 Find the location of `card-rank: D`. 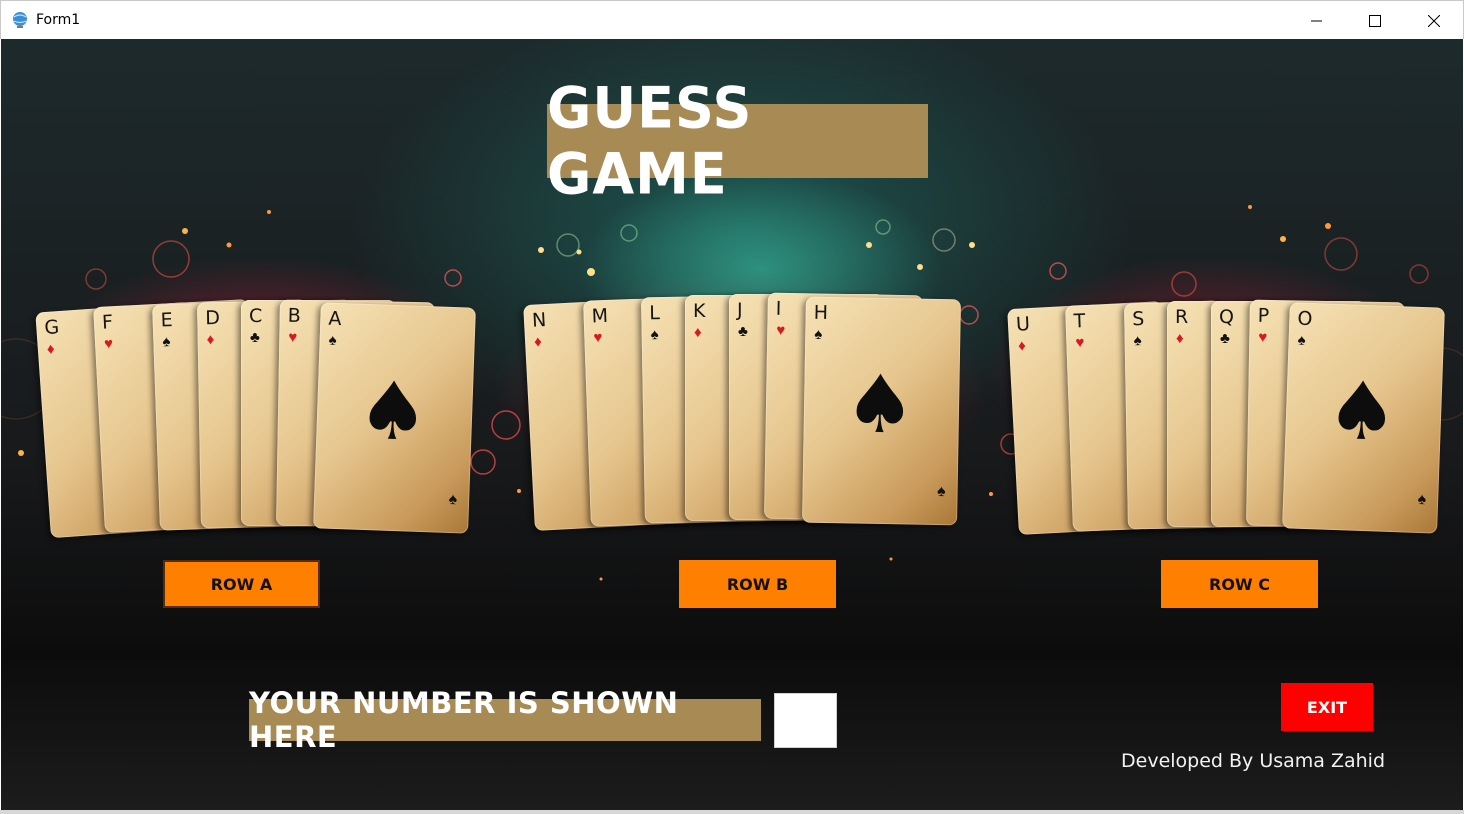

card-rank: D is located at coordinates (213, 318).